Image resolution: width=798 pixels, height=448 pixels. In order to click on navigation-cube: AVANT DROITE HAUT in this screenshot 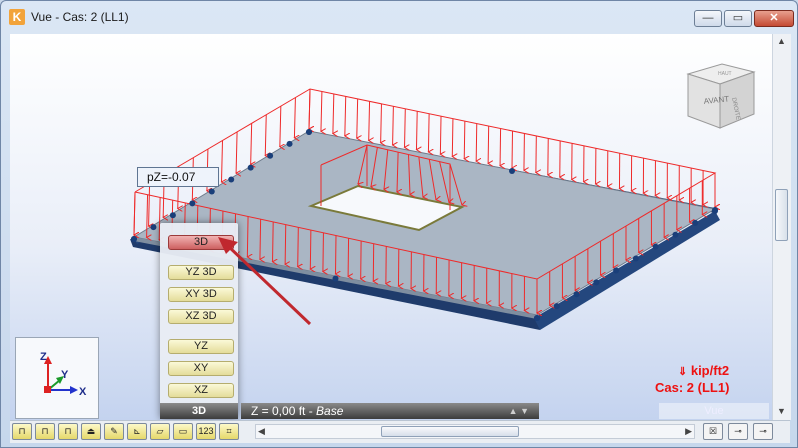, I will do `click(720, 97)`.